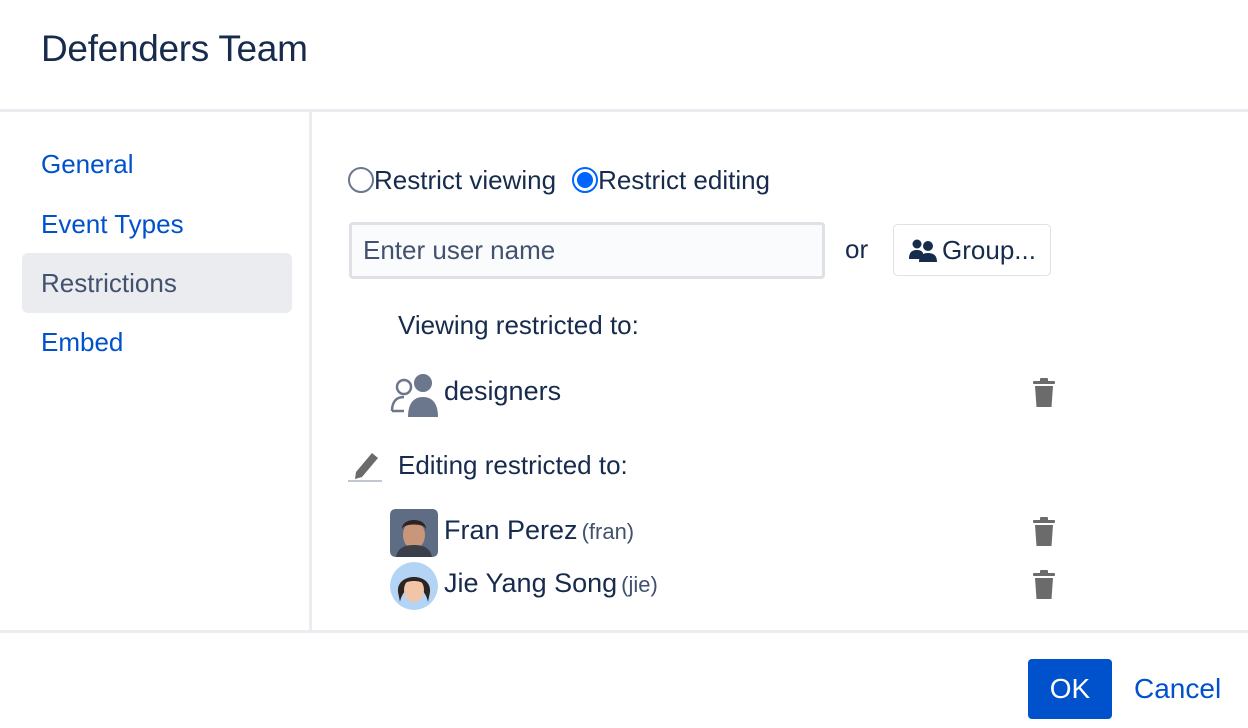 The width and height of the screenshot is (1248, 728). Describe the element at coordinates (730, 395) in the screenshot. I see `list-item: designers` at that location.